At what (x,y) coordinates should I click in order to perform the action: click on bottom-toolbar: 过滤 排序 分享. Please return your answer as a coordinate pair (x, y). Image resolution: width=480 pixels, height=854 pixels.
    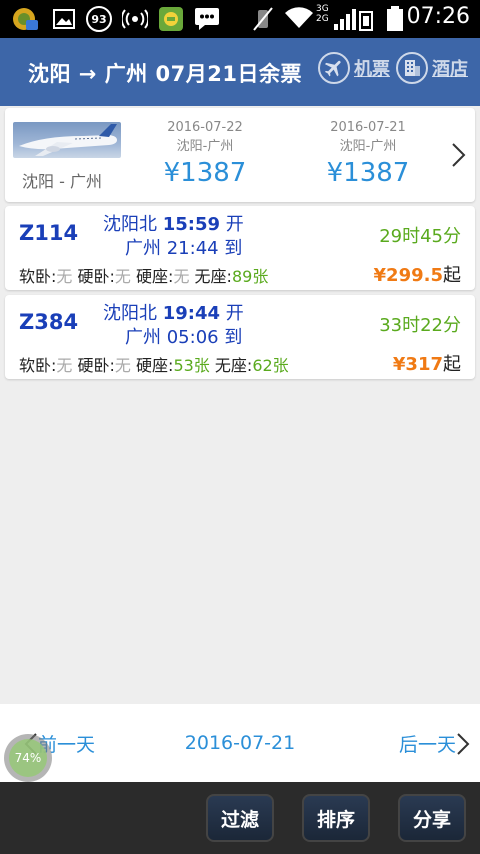
    Looking at the image, I should click on (240, 818).